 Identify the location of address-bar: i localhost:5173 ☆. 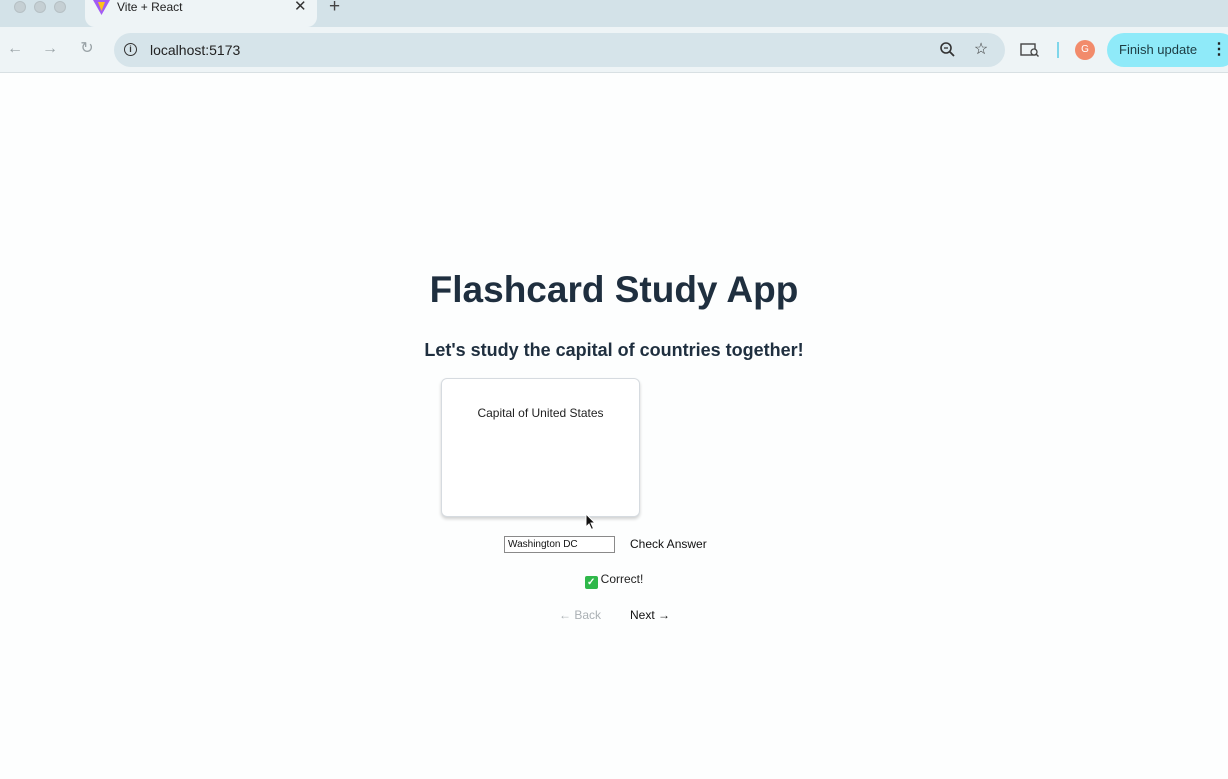
(559, 50).